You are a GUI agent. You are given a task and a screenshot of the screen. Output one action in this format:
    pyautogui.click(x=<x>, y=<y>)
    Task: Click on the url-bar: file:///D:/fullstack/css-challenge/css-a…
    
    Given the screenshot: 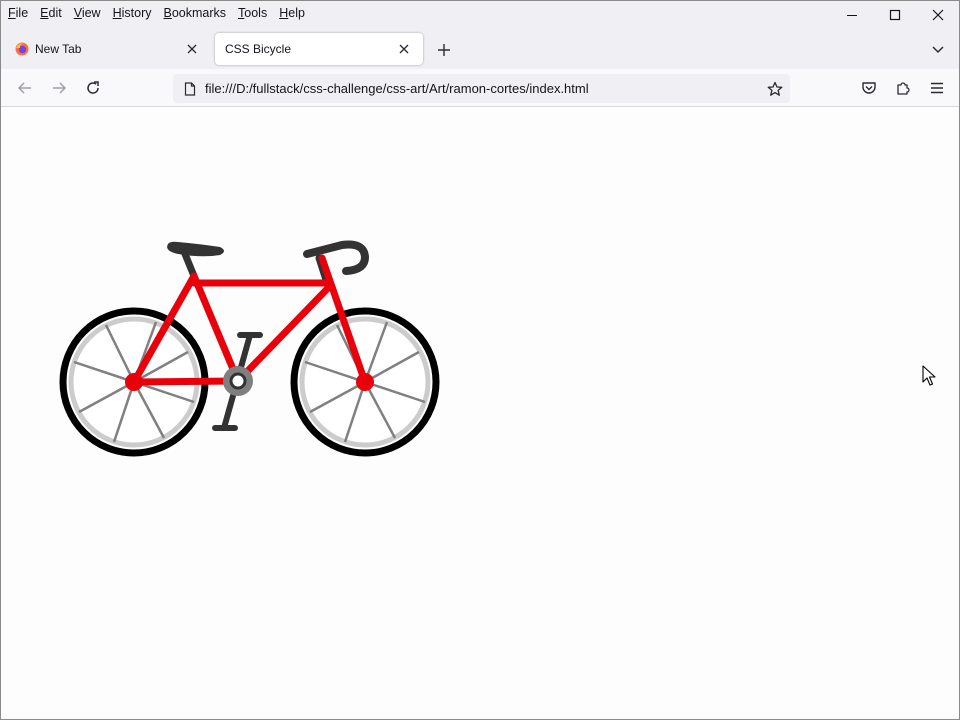 What is the action you would take?
    pyautogui.click(x=481, y=88)
    